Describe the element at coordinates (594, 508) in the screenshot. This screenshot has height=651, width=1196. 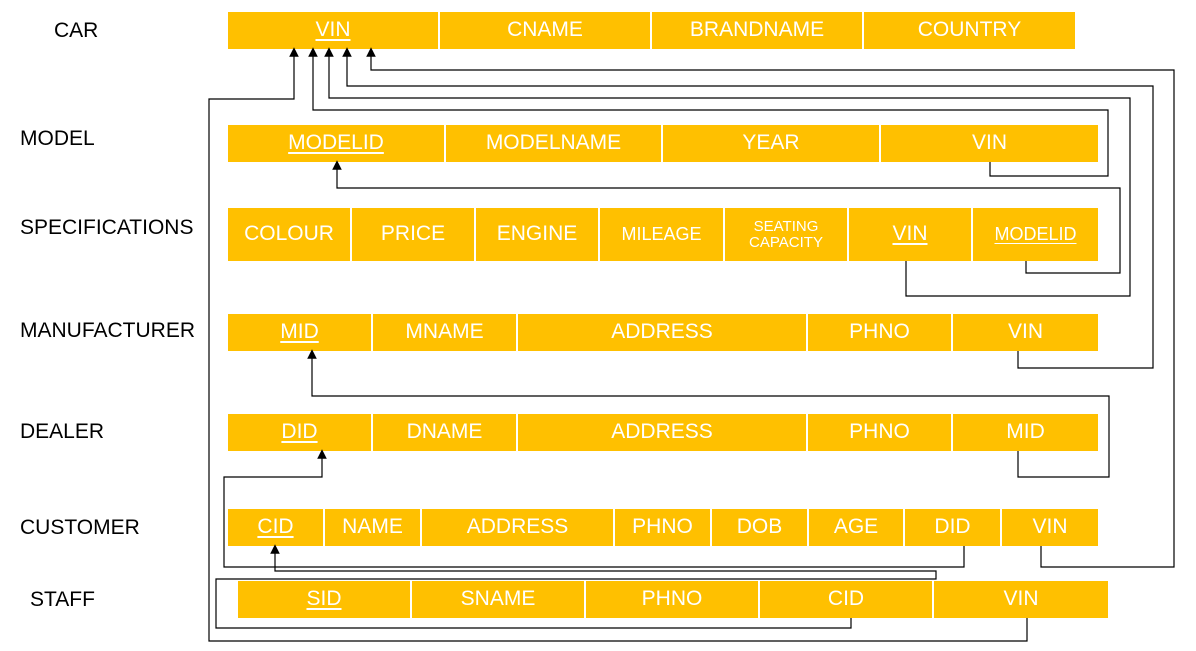
I see `link-customer-did-to-dealer-did` at that location.